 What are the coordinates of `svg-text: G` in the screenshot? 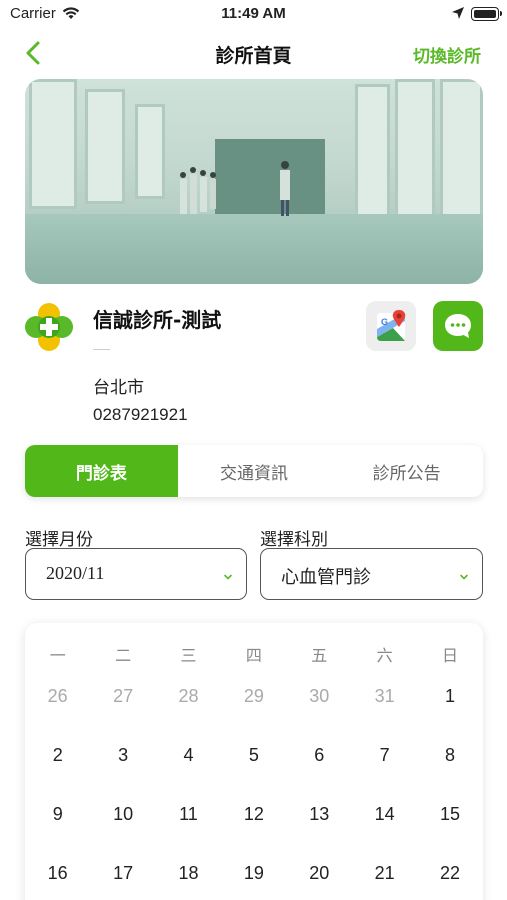 It's located at (384, 322).